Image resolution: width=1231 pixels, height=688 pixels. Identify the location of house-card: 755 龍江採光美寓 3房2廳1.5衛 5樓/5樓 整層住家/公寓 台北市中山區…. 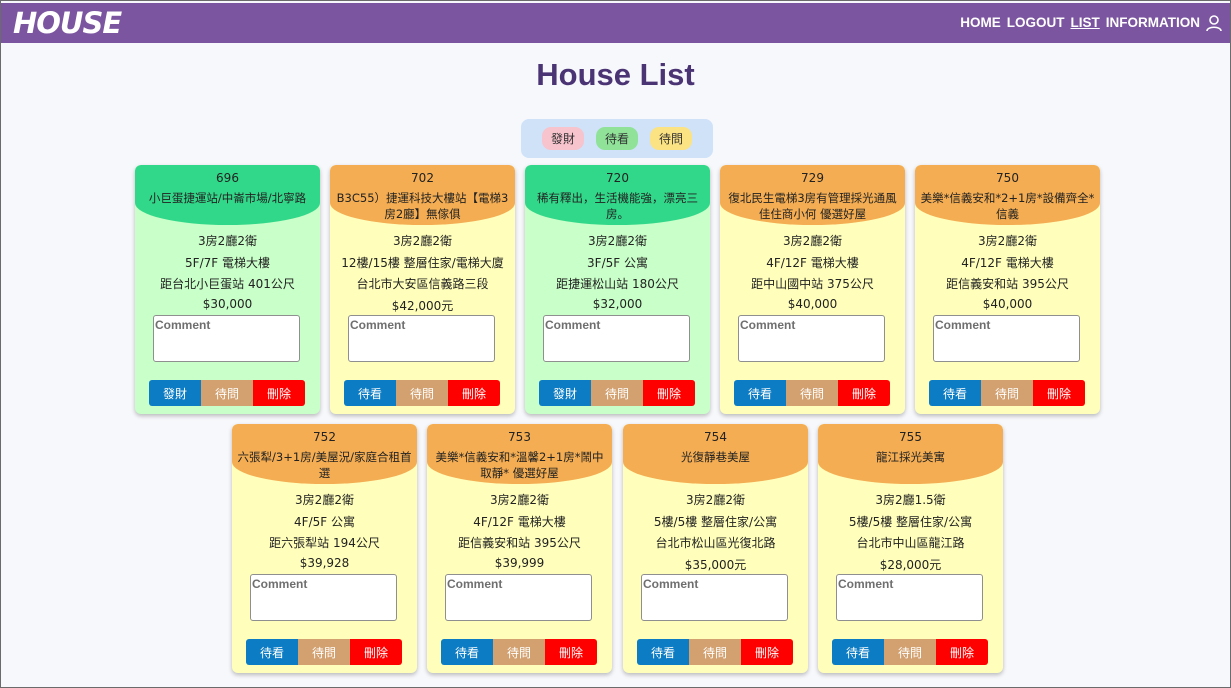
(910, 548).